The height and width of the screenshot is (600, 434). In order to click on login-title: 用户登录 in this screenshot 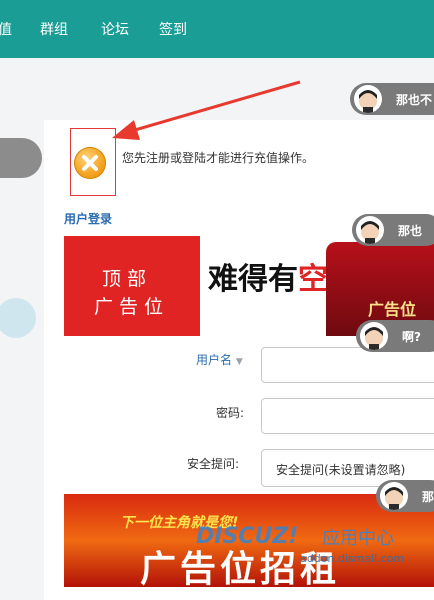, I will do `click(88, 219)`.